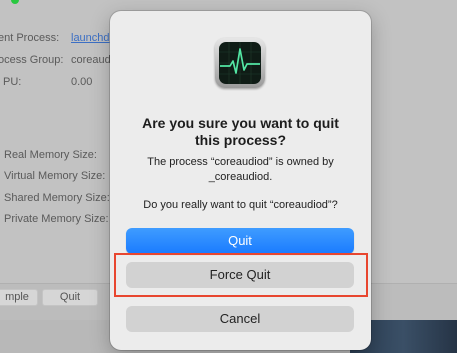 The width and height of the screenshot is (457, 353). Describe the element at coordinates (32, 60) in the screenshot. I see `process-group-label: ocess Group:` at that location.